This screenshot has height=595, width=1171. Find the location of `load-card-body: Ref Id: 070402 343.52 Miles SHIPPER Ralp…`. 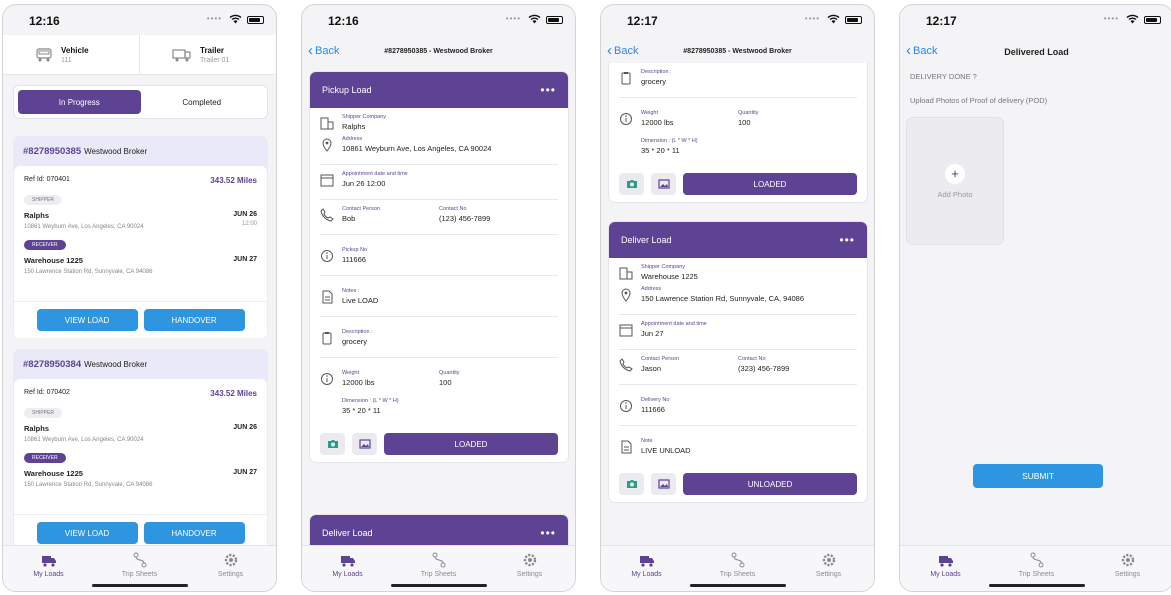

load-card-body: Ref Id: 070402 343.52 Miles SHIPPER Ralp… is located at coordinates (140, 465).